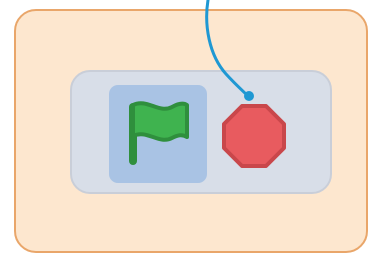  I want to click on green-flag-button, so click(158, 134).